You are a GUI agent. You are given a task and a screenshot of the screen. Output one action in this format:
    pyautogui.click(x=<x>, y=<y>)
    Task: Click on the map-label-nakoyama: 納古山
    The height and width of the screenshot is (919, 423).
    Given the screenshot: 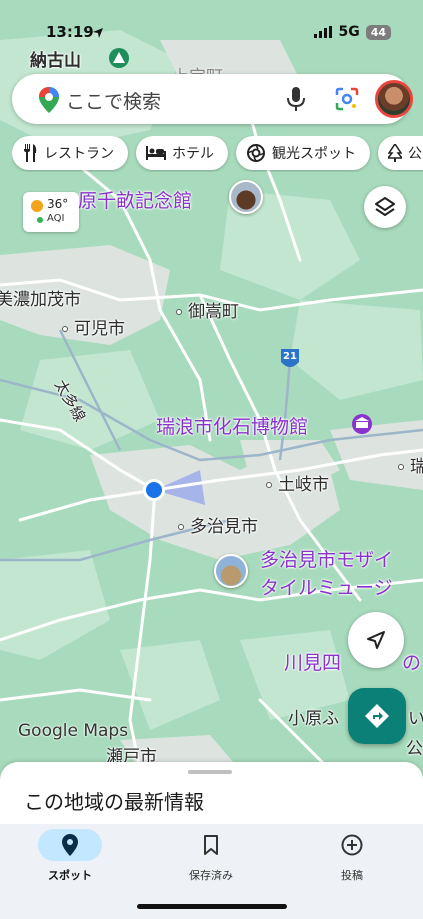 What is the action you would take?
    pyautogui.click(x=55, y=58)
    